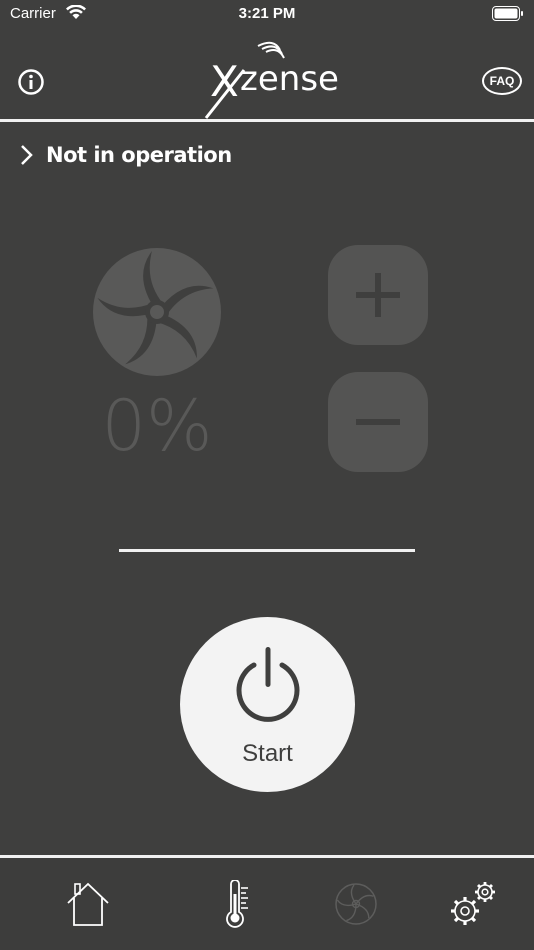 The image size is (534, 950). What do you see at coordinates (27, 155) in the screenshot?
I see `chevron-right-icon` at bounding box center [27, 155].